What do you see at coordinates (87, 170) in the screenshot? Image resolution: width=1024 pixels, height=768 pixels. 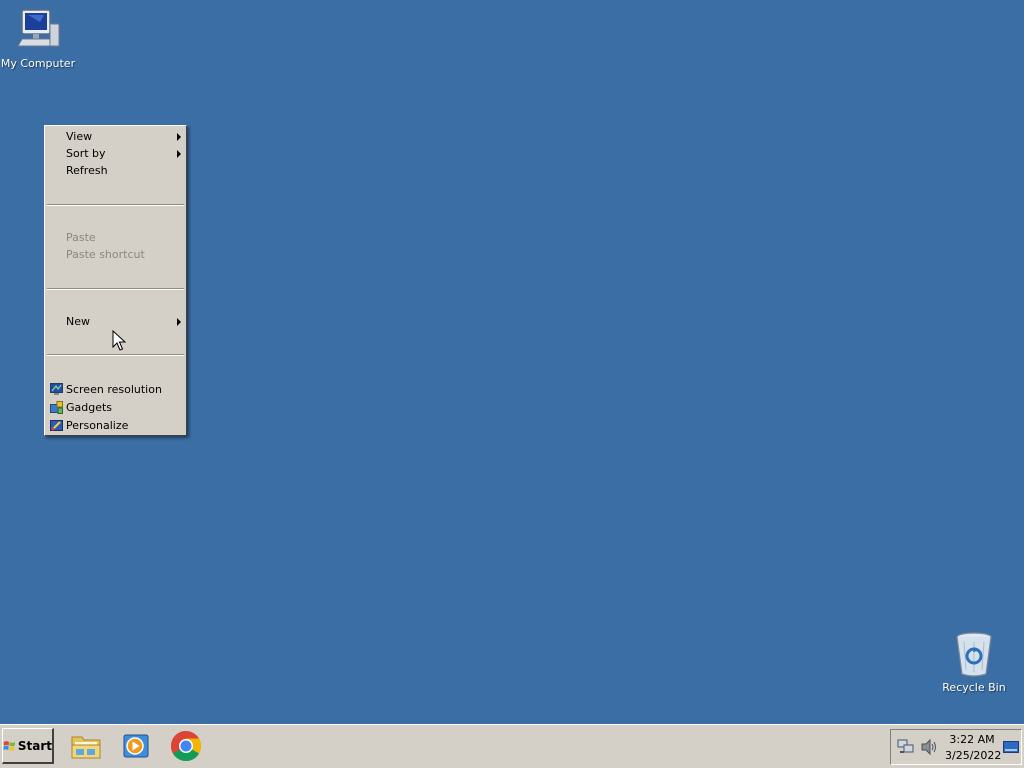 I see `menu-item-label: Refresh` at bounding box center [87, 170].